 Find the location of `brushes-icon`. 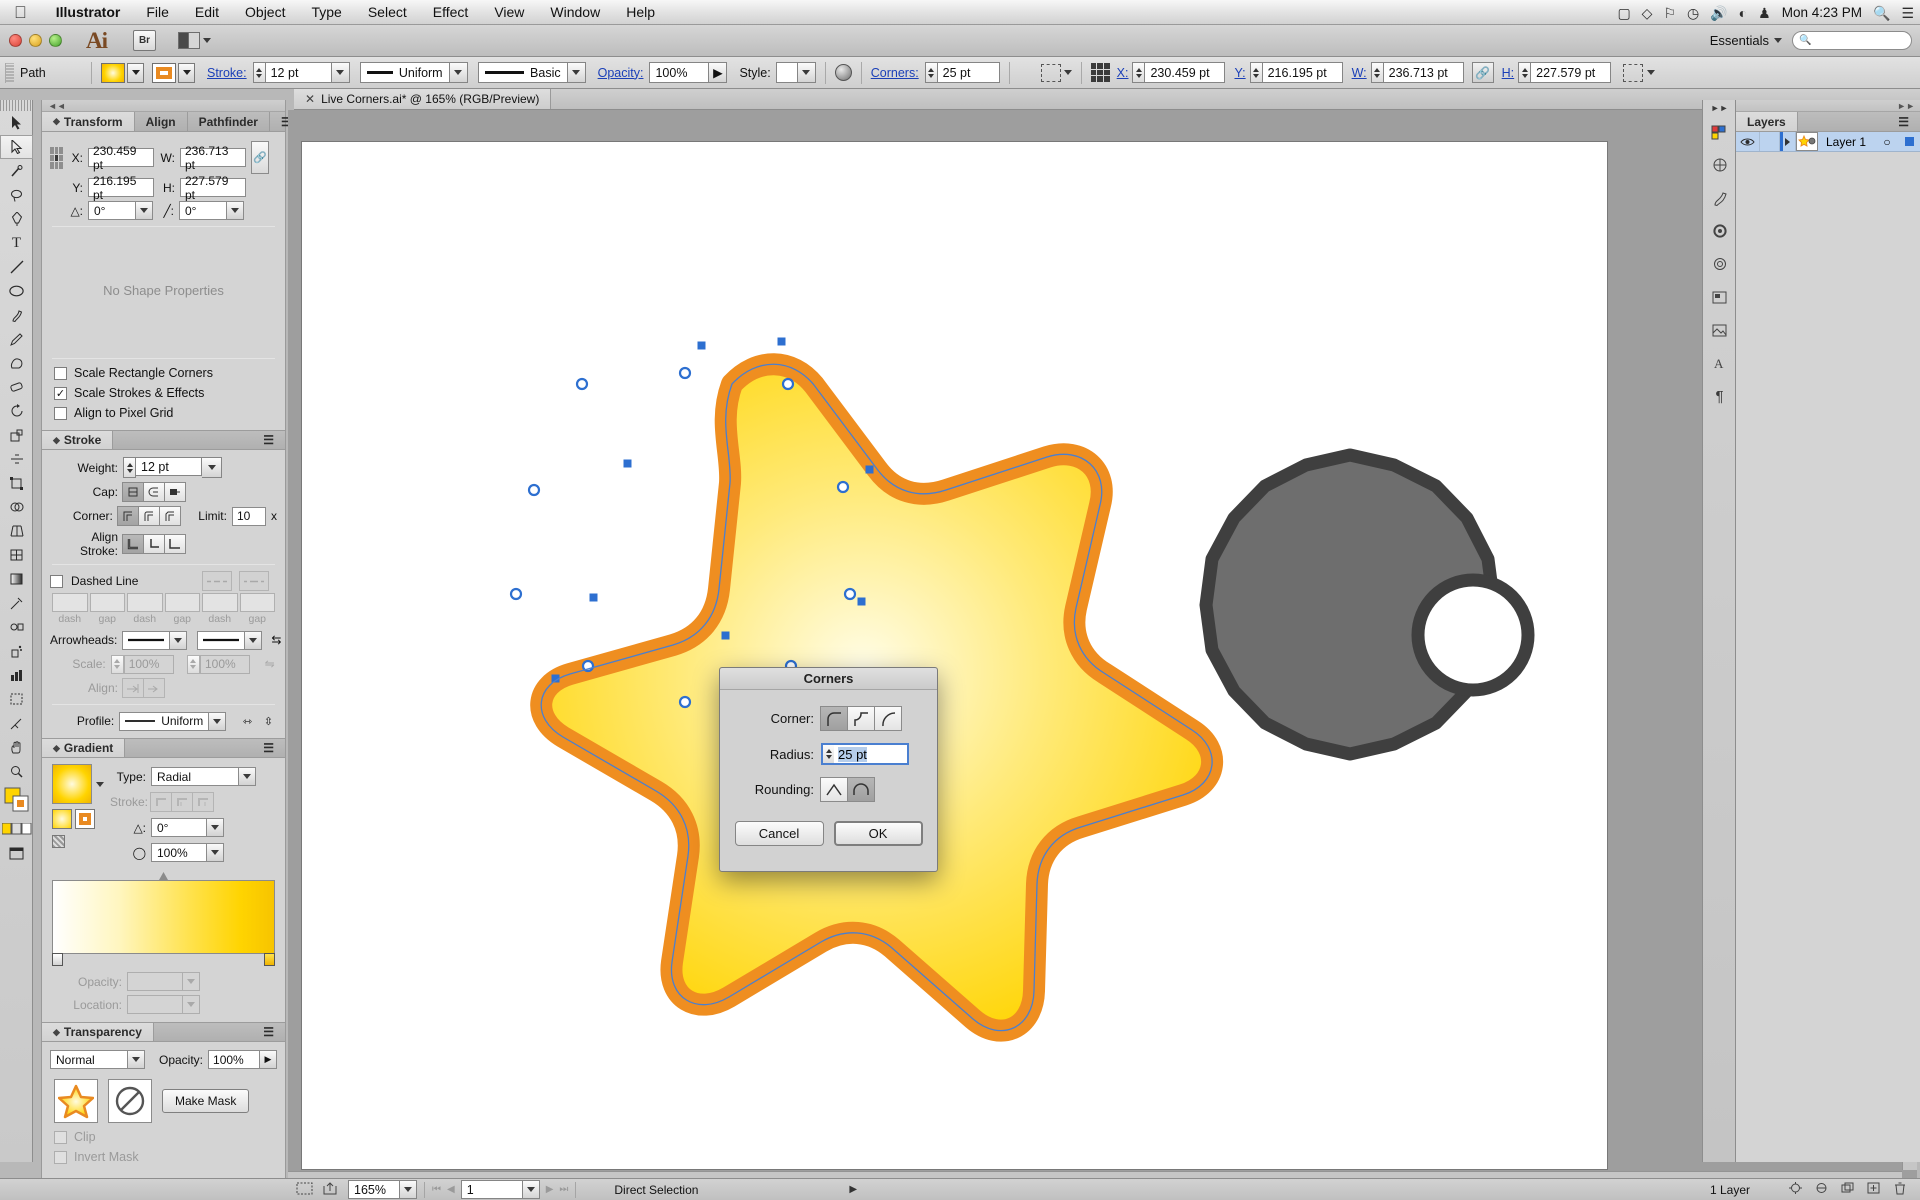

brushes-icon is located at coordinates (1719, 198).